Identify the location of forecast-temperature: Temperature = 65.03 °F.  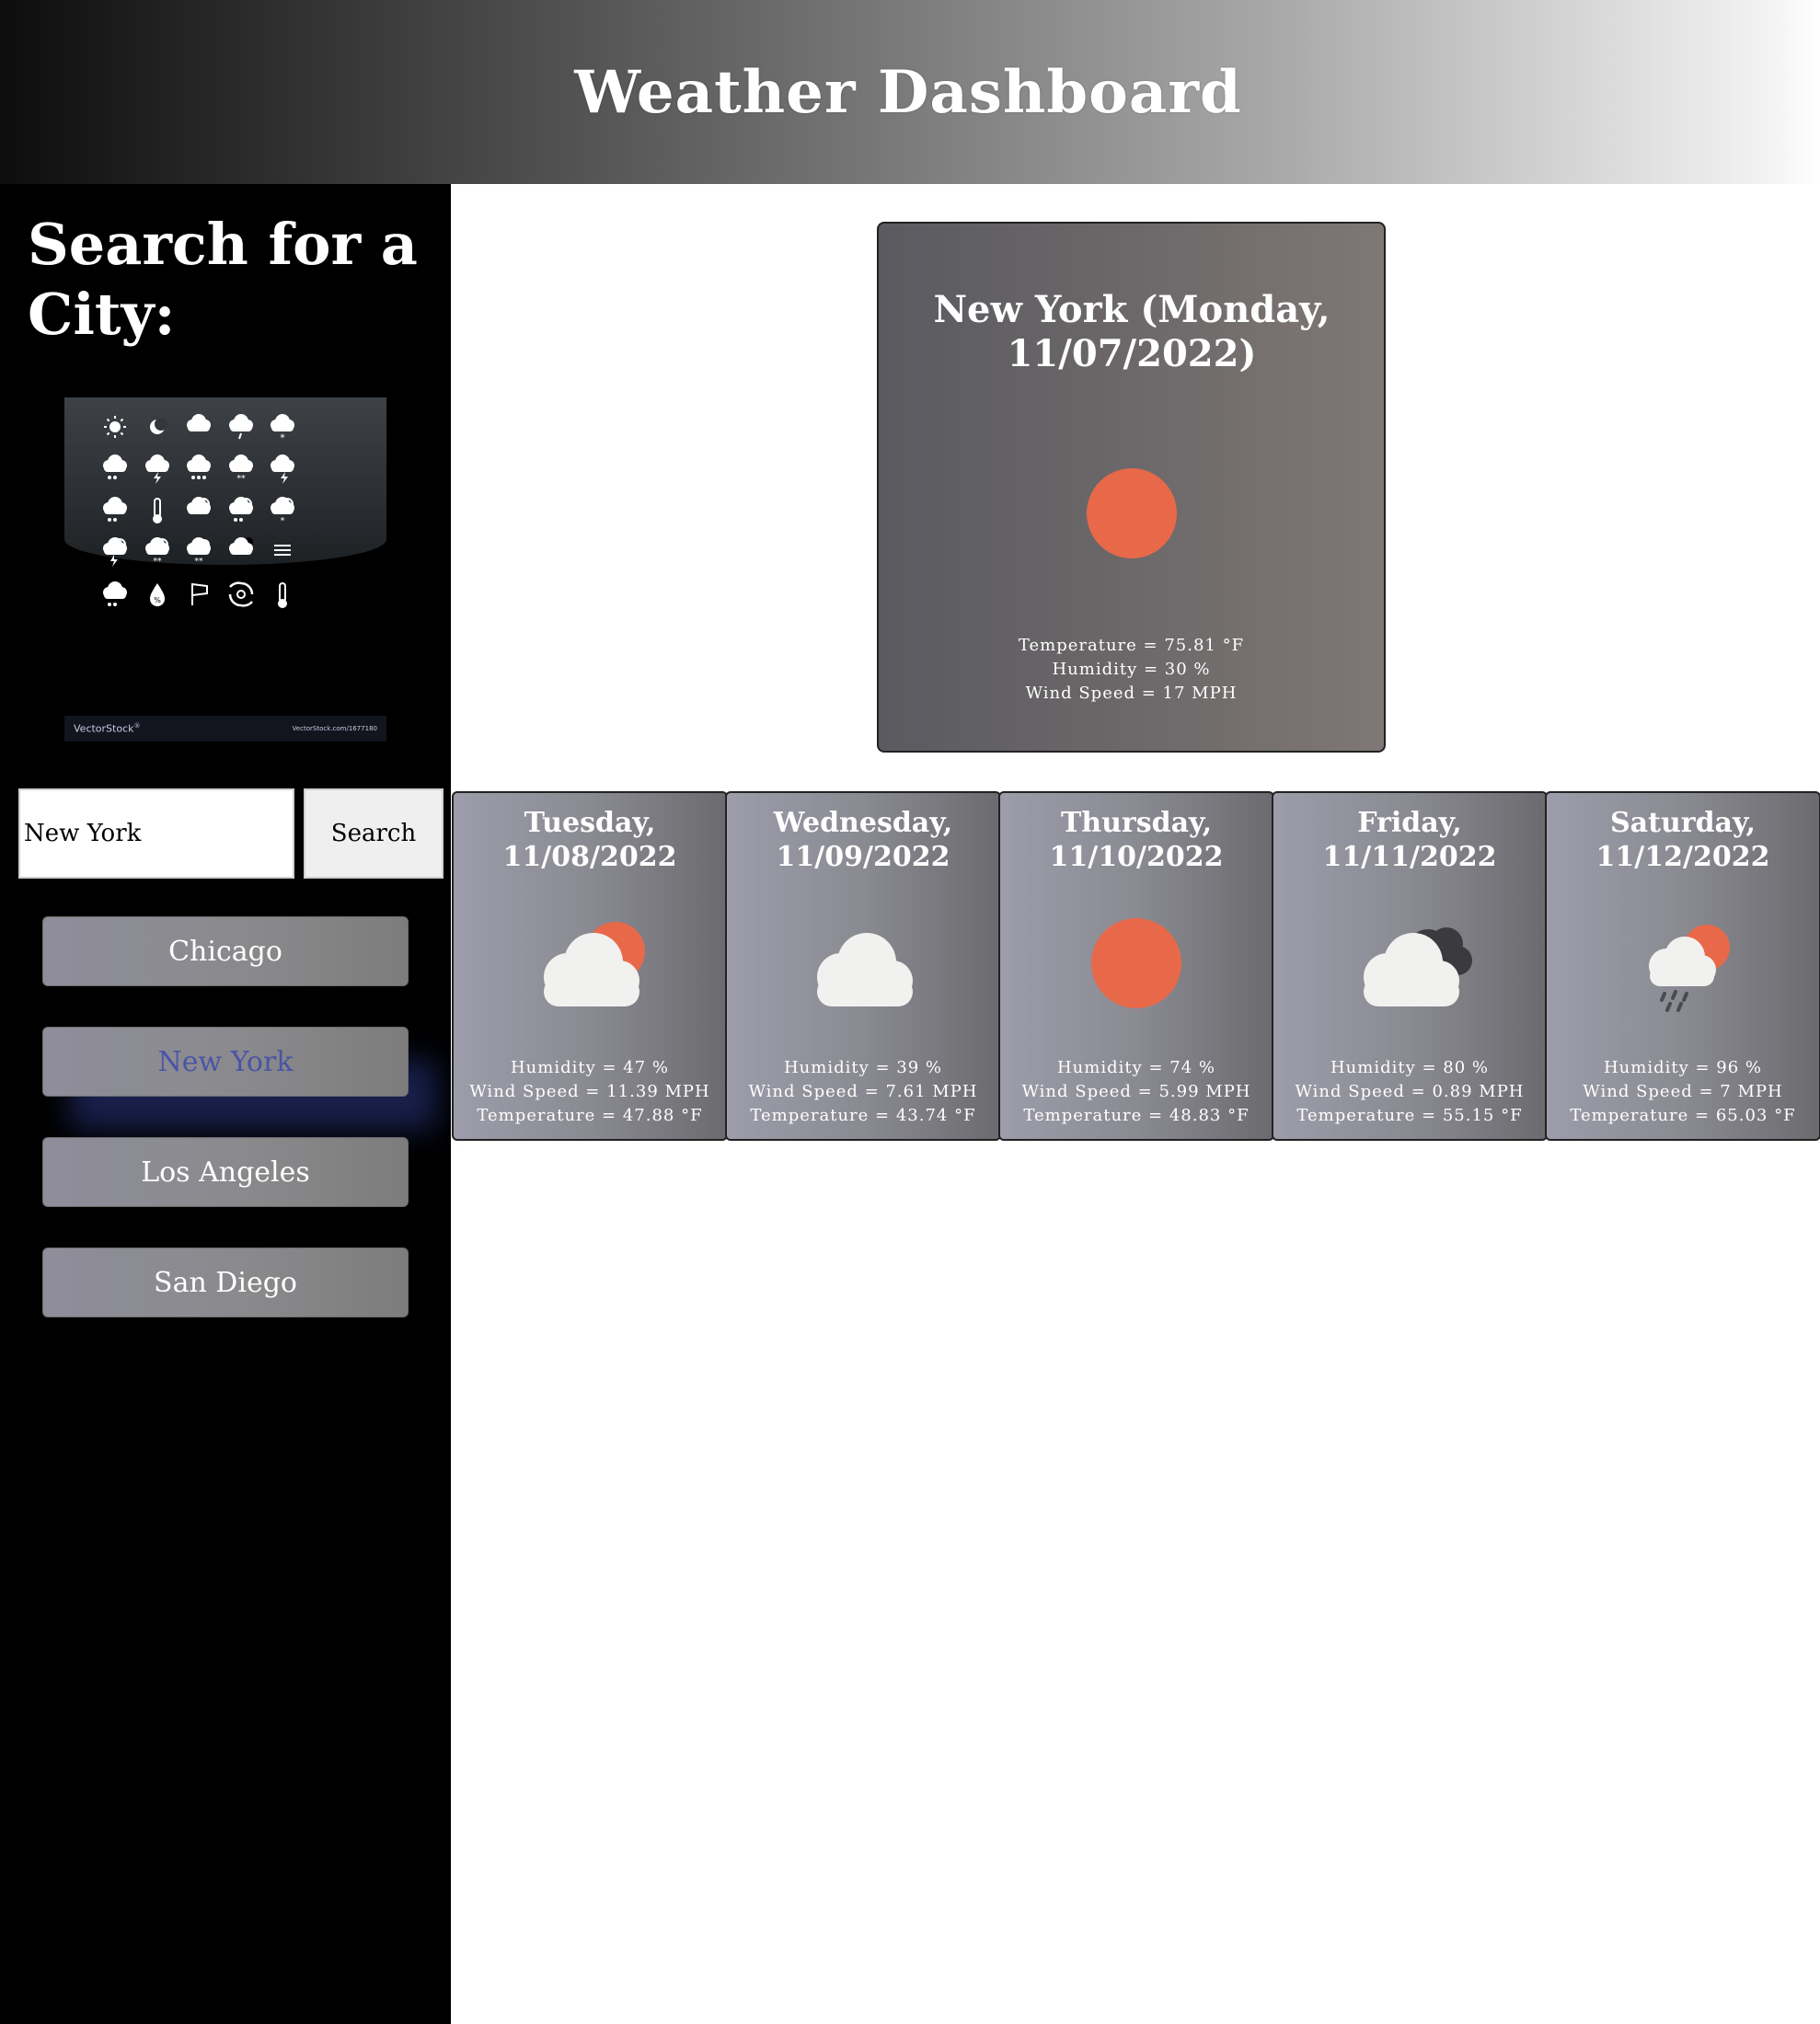
(1683, 1115).